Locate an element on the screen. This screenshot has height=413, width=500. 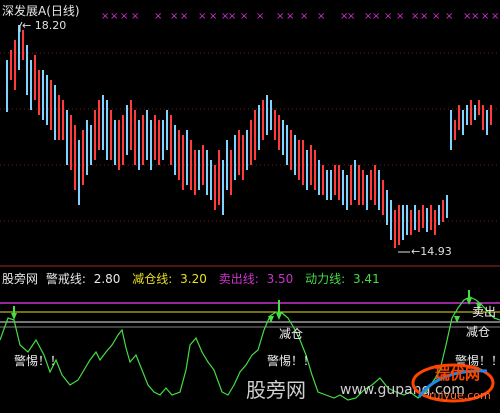
logo: 瑞优网 ruiyue.com is located at coordinates (453, 384).